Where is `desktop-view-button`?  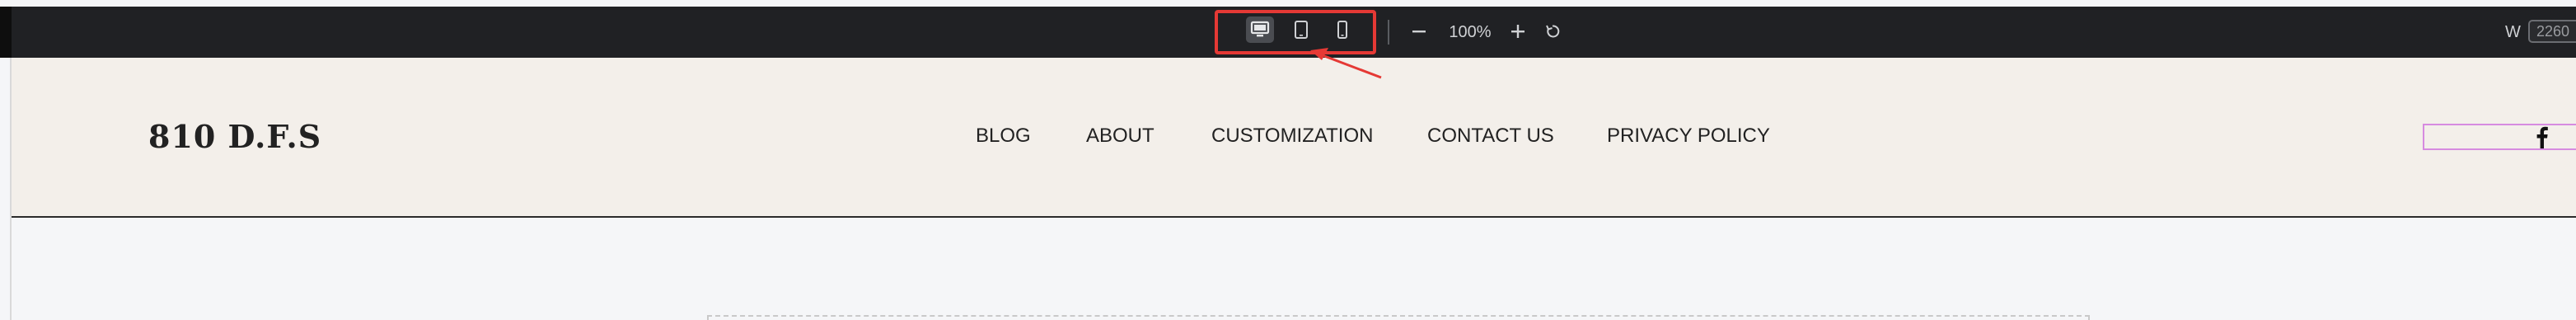 desktop-view-button is located at coordinates (1260, 29).